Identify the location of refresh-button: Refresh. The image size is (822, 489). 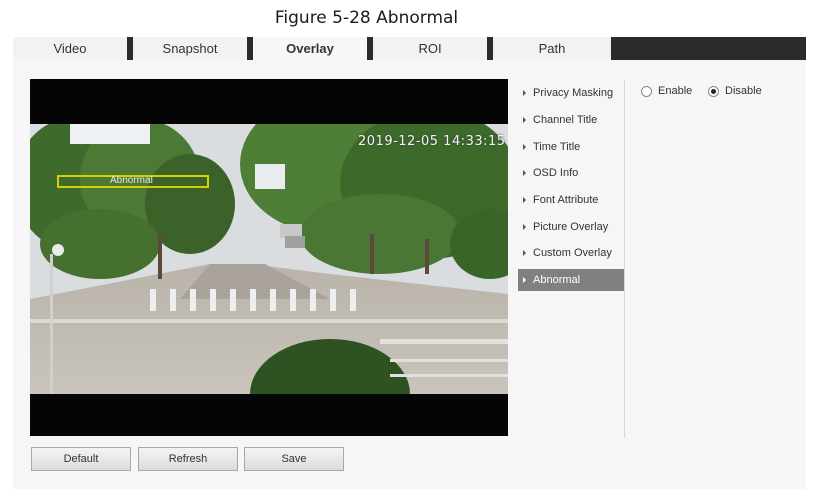
(188, 459).